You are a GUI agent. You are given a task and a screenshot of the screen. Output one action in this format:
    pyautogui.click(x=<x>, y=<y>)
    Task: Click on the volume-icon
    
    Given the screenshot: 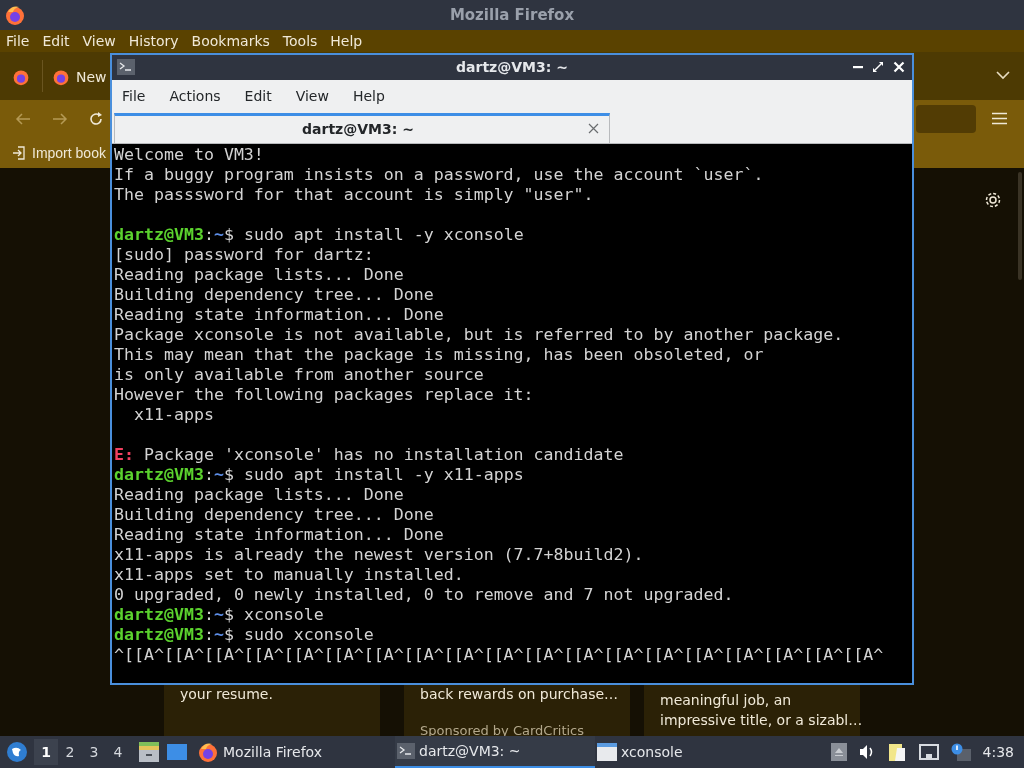 What is the action you would take?
    pyautogui.click(x=866, y=752)
    